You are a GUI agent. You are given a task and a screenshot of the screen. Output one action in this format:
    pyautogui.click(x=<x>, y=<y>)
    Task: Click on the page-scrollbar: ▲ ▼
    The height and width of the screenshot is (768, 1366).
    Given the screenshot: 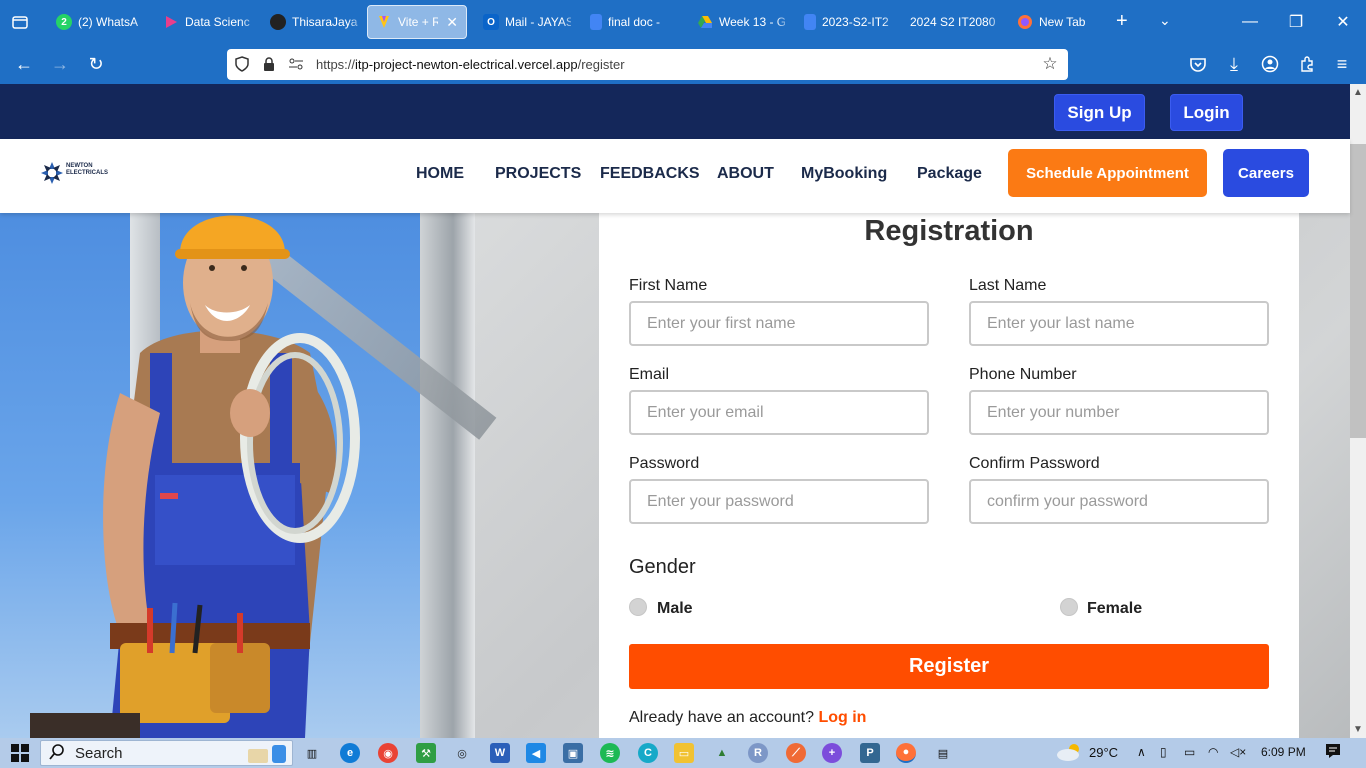 What is the action you would take?
    pyautogui.click(x=1358, y=411)
    